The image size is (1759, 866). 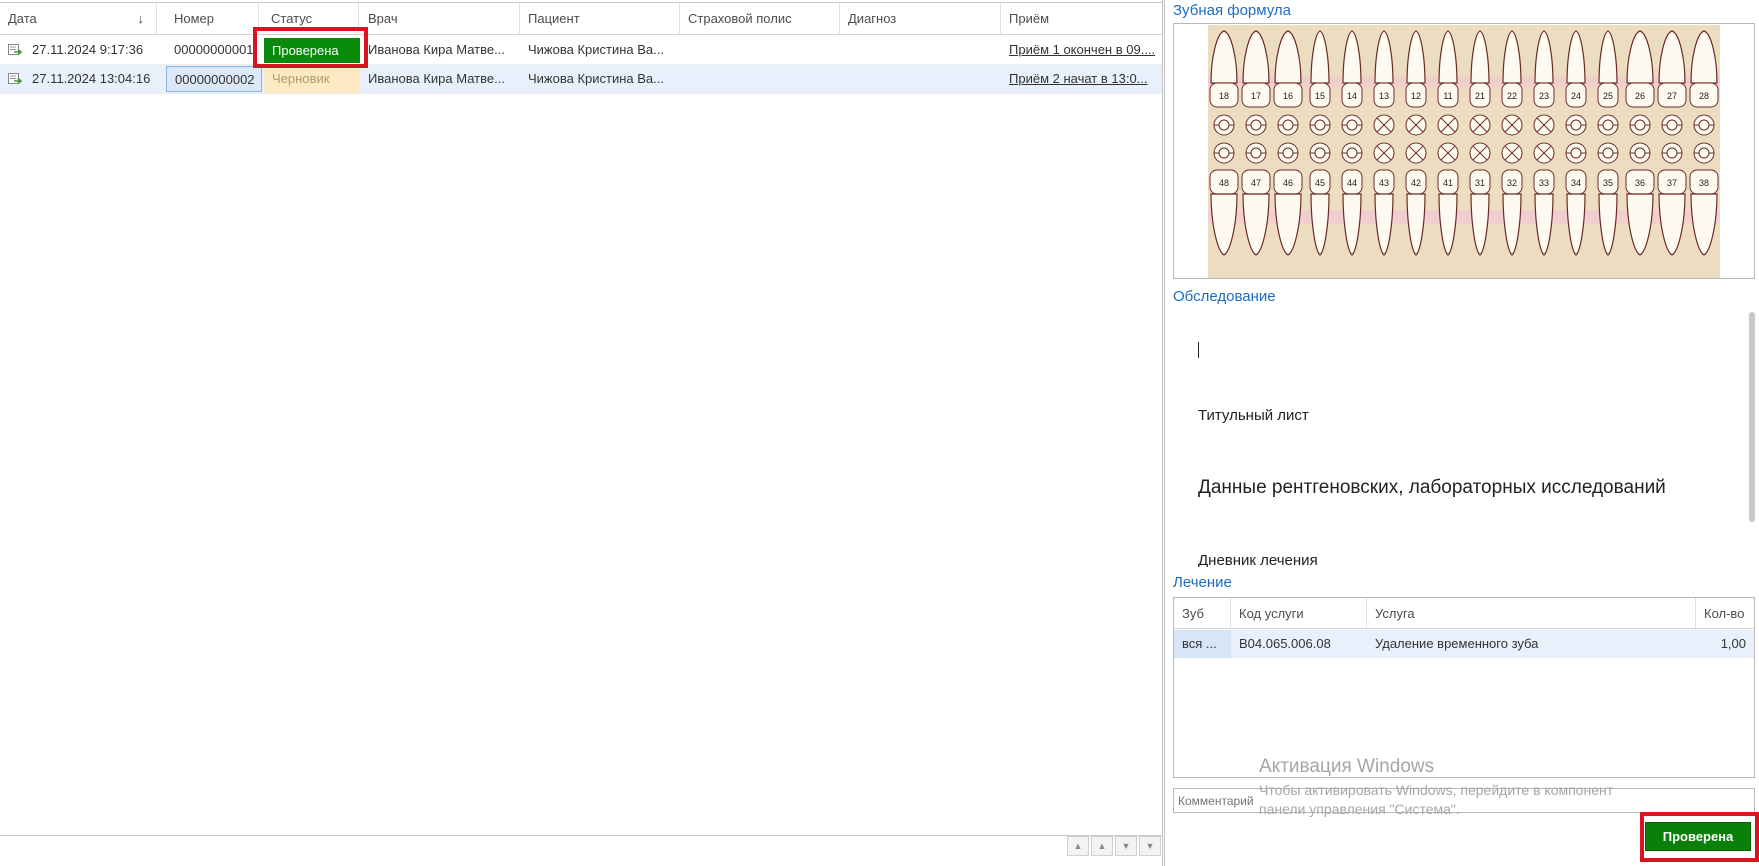 I want to click on col-date: Дата ↓, so click(x=78, y=19).